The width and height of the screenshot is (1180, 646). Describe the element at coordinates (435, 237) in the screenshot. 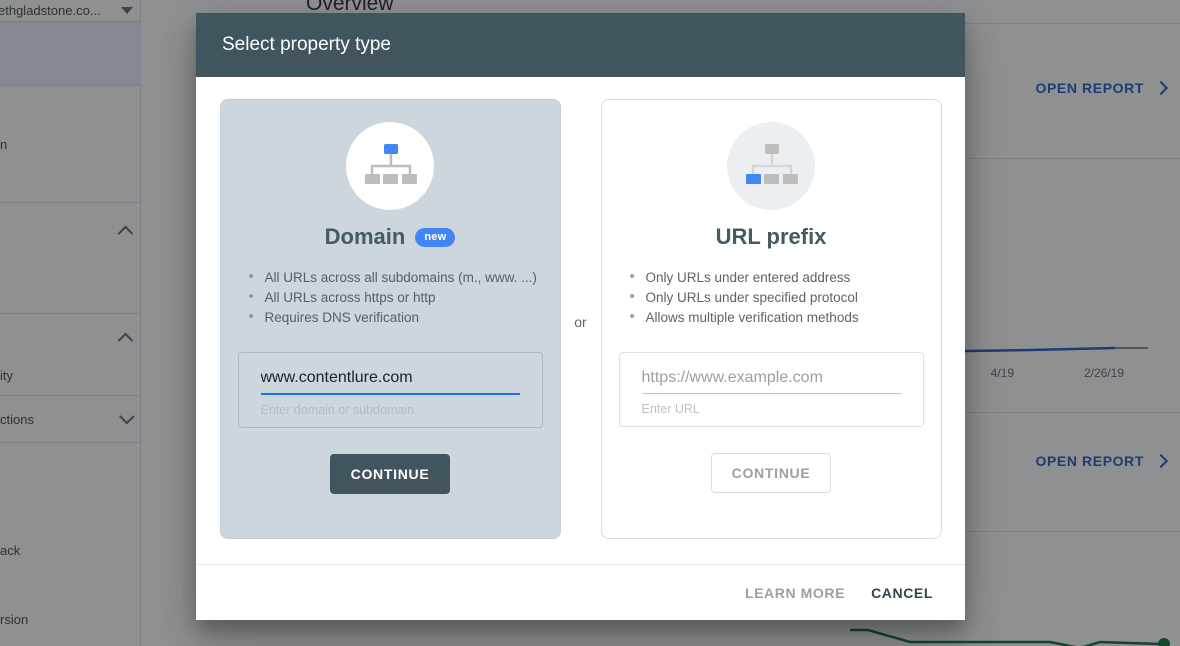

I see `new-badge: new` at that location.